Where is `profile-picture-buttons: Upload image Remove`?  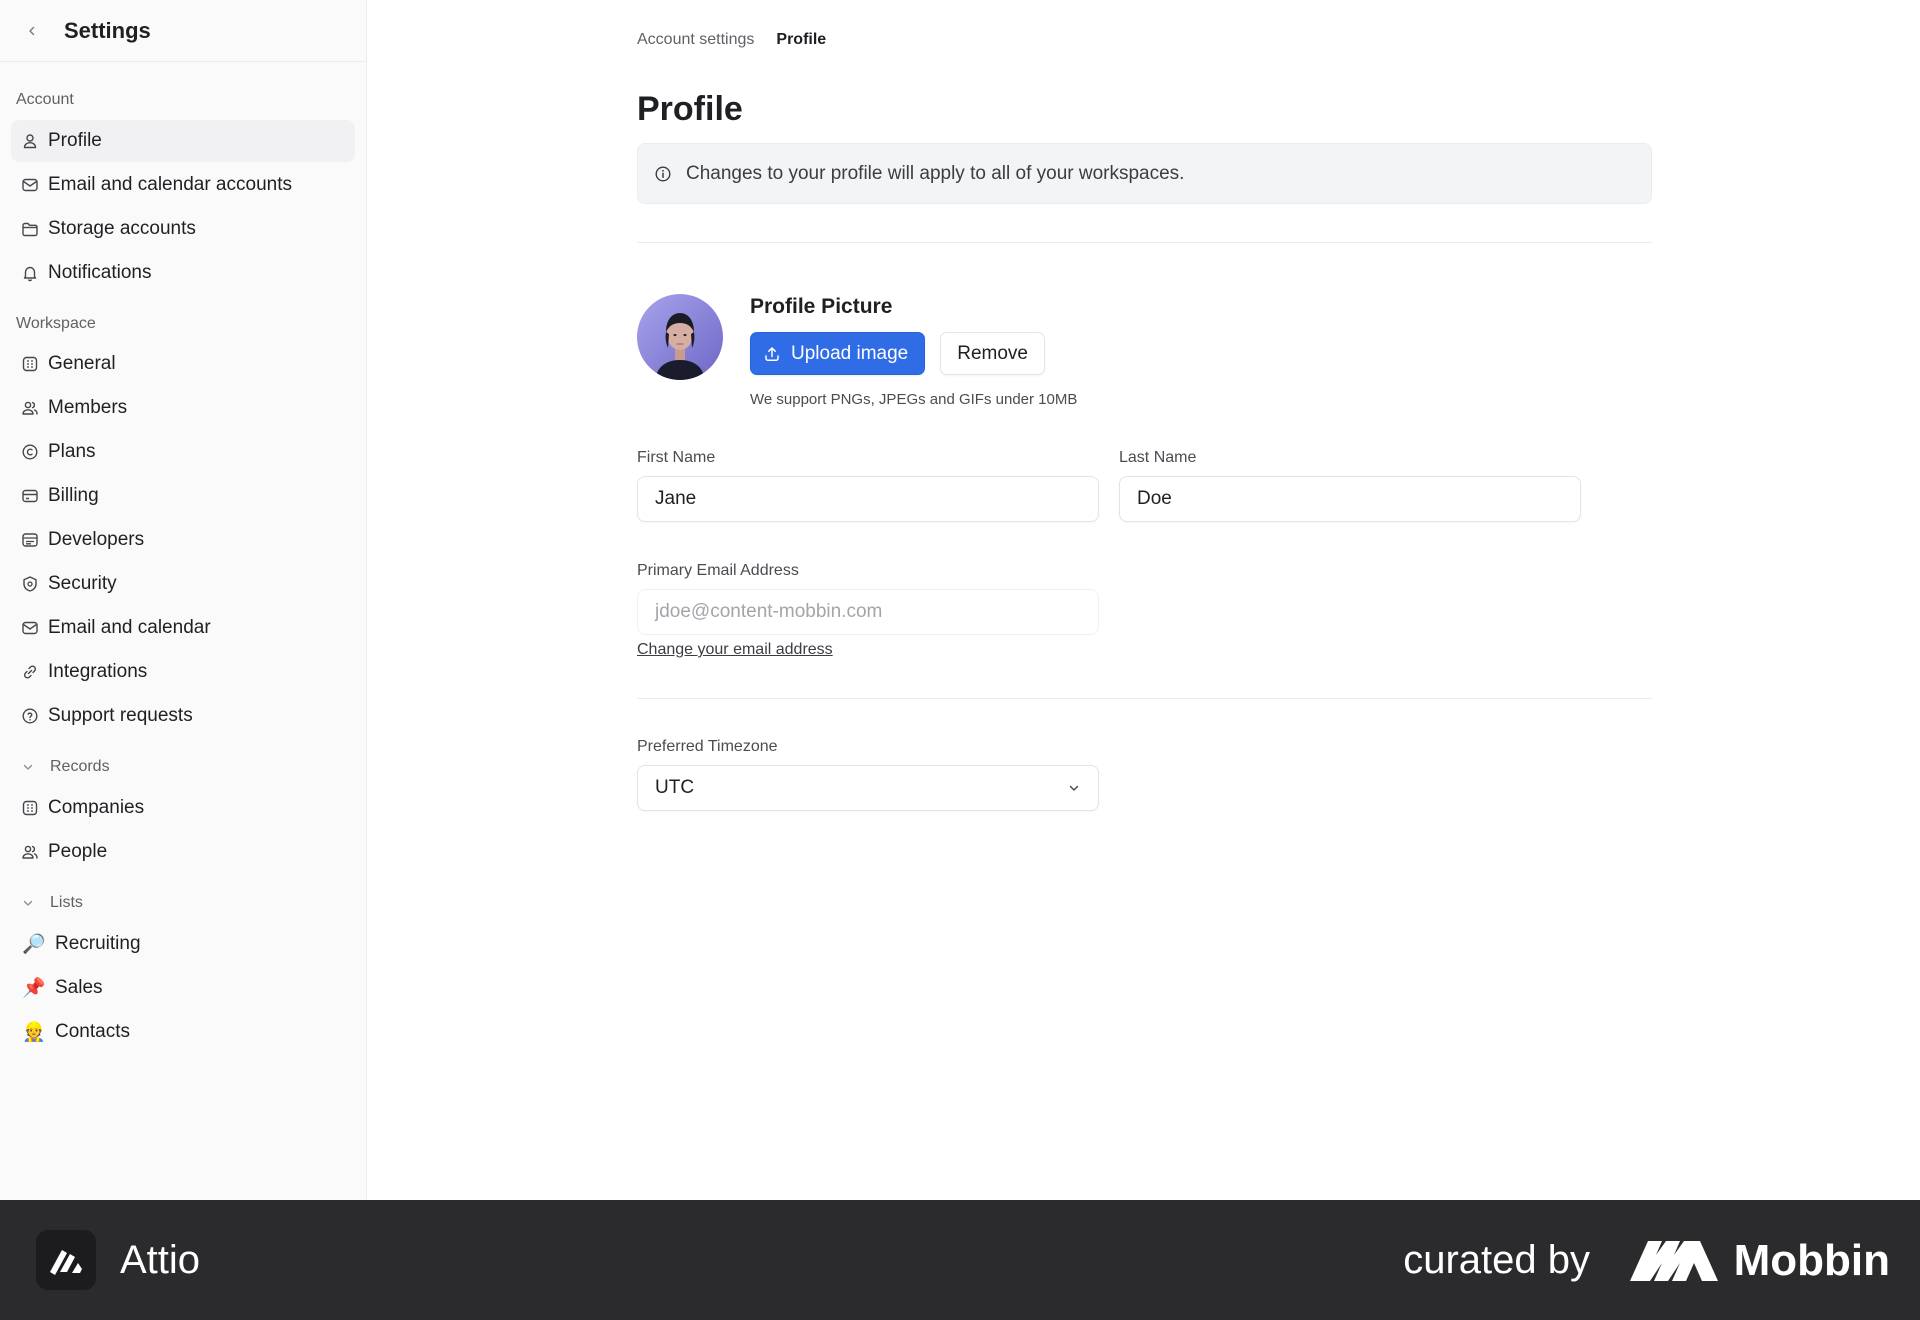 profile-picture-buttons: Upload image Remove is located at coordinates (913, 353).